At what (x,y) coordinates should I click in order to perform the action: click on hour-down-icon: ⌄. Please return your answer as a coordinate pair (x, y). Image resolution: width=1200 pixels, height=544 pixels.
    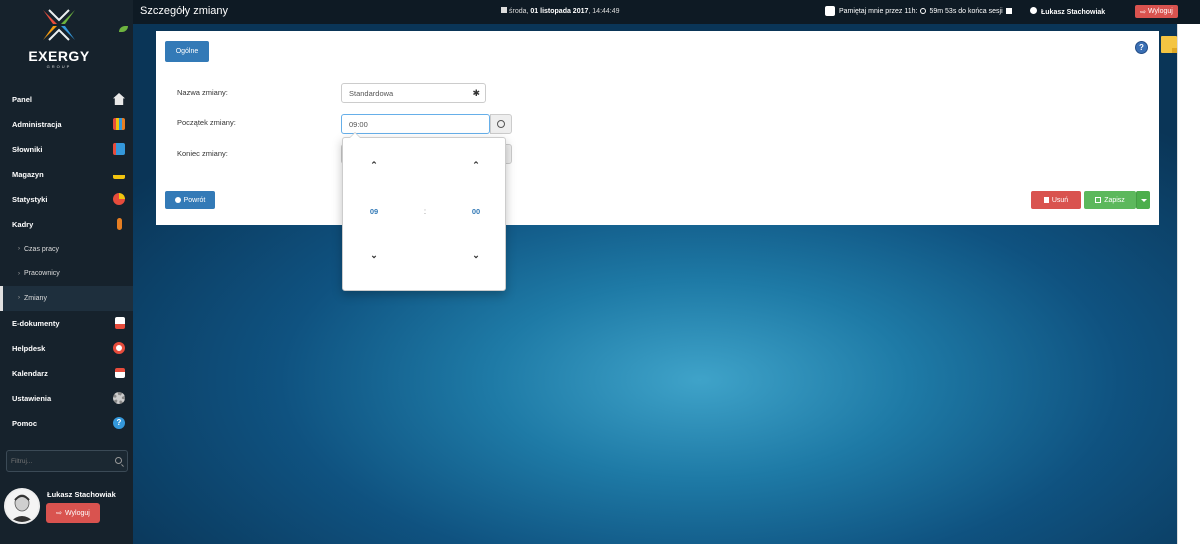
    Looking at the image, I should click on (374, 255).